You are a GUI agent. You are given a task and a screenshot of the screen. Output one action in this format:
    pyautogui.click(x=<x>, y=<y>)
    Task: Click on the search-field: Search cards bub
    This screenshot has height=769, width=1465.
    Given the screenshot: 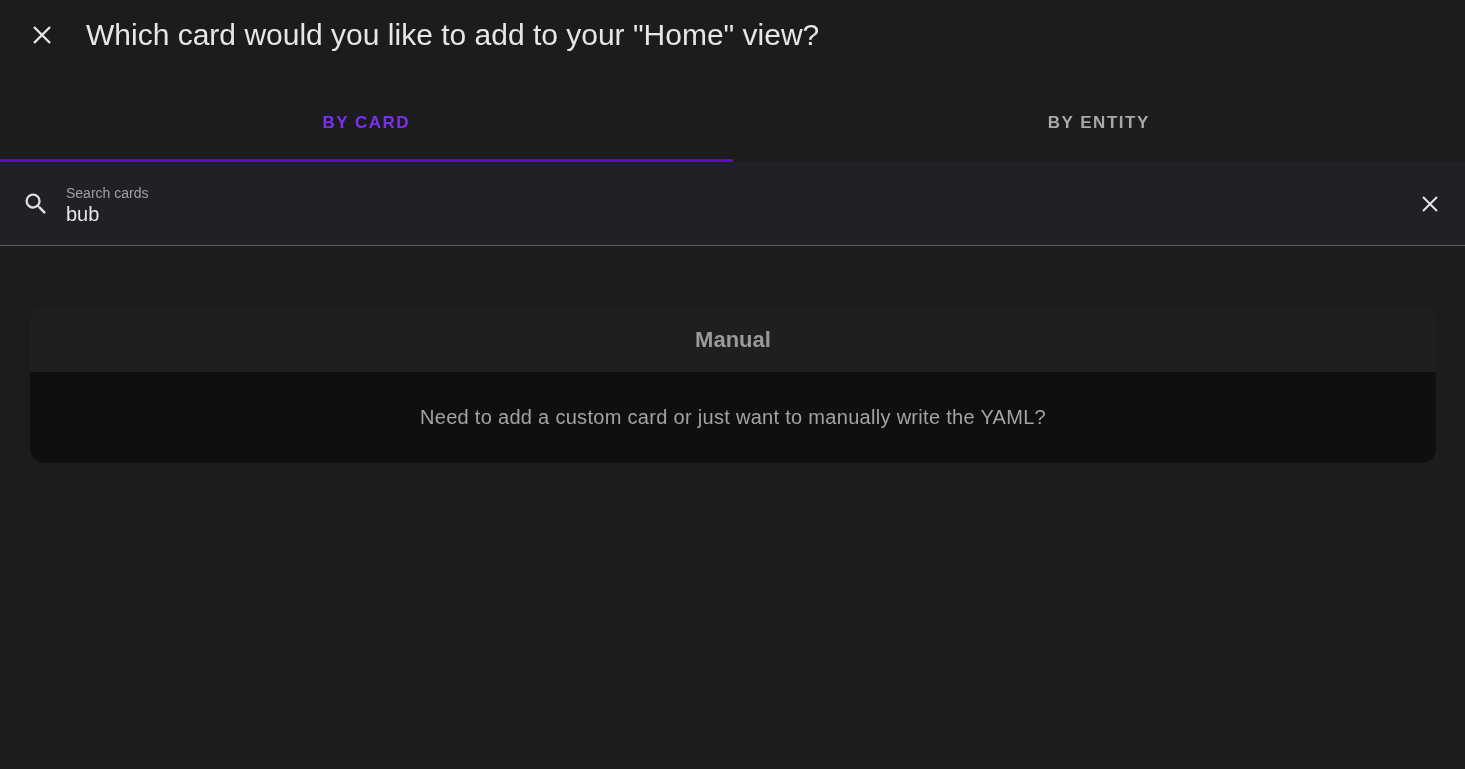 What is the action you would take?
    pyautogui.click(x=732, y=204)
    